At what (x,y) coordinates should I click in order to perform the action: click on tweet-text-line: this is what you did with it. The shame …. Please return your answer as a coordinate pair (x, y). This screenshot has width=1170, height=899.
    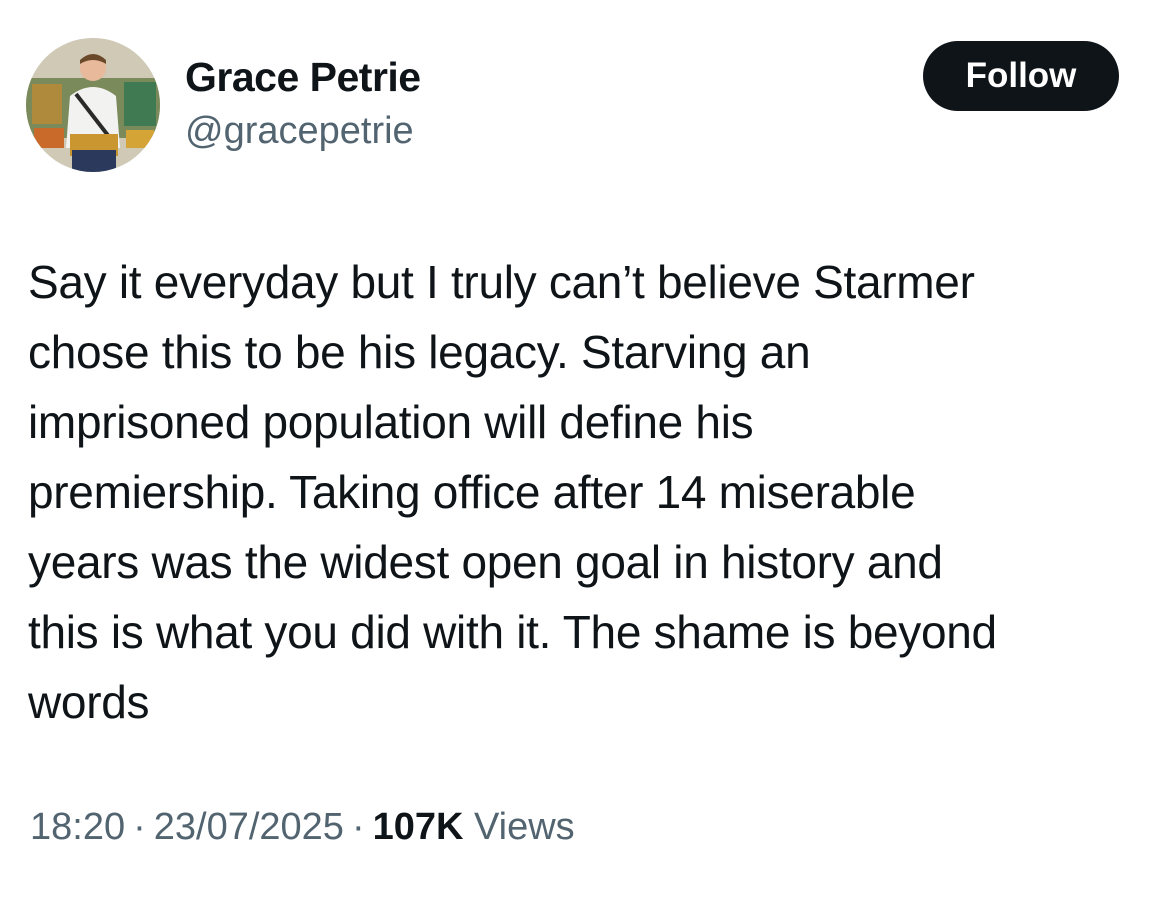
    Looking at the image, I should click on (512, 632).